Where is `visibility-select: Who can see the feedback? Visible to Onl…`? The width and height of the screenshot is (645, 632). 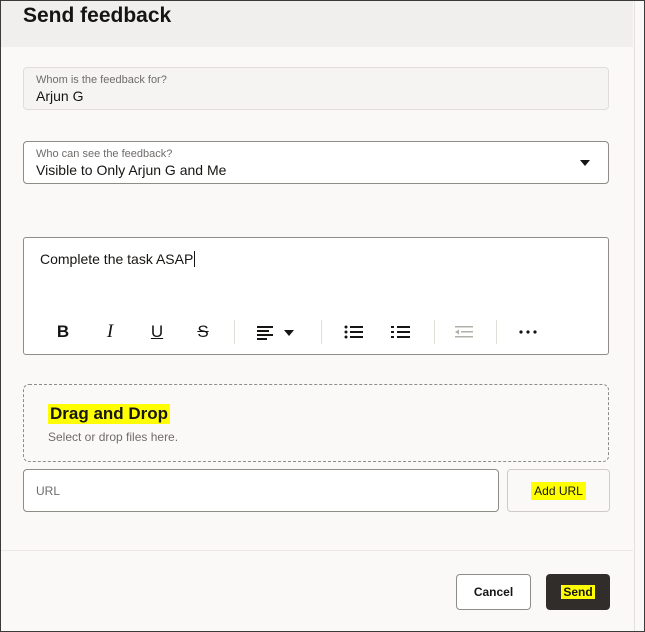 visibility-select: Who can see the feedback? Visible to Onl… is located at coordinates (316, 162).